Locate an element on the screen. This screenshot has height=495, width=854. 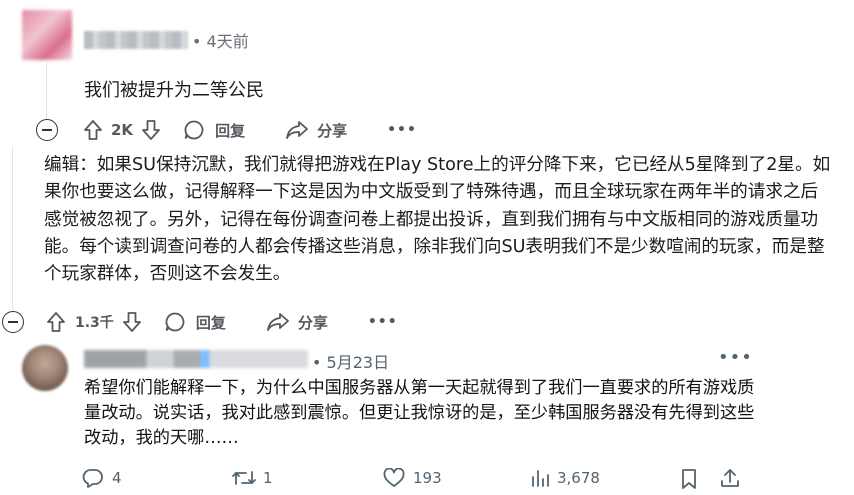
retweet-button: 1 is located at coordinates (252, 478).